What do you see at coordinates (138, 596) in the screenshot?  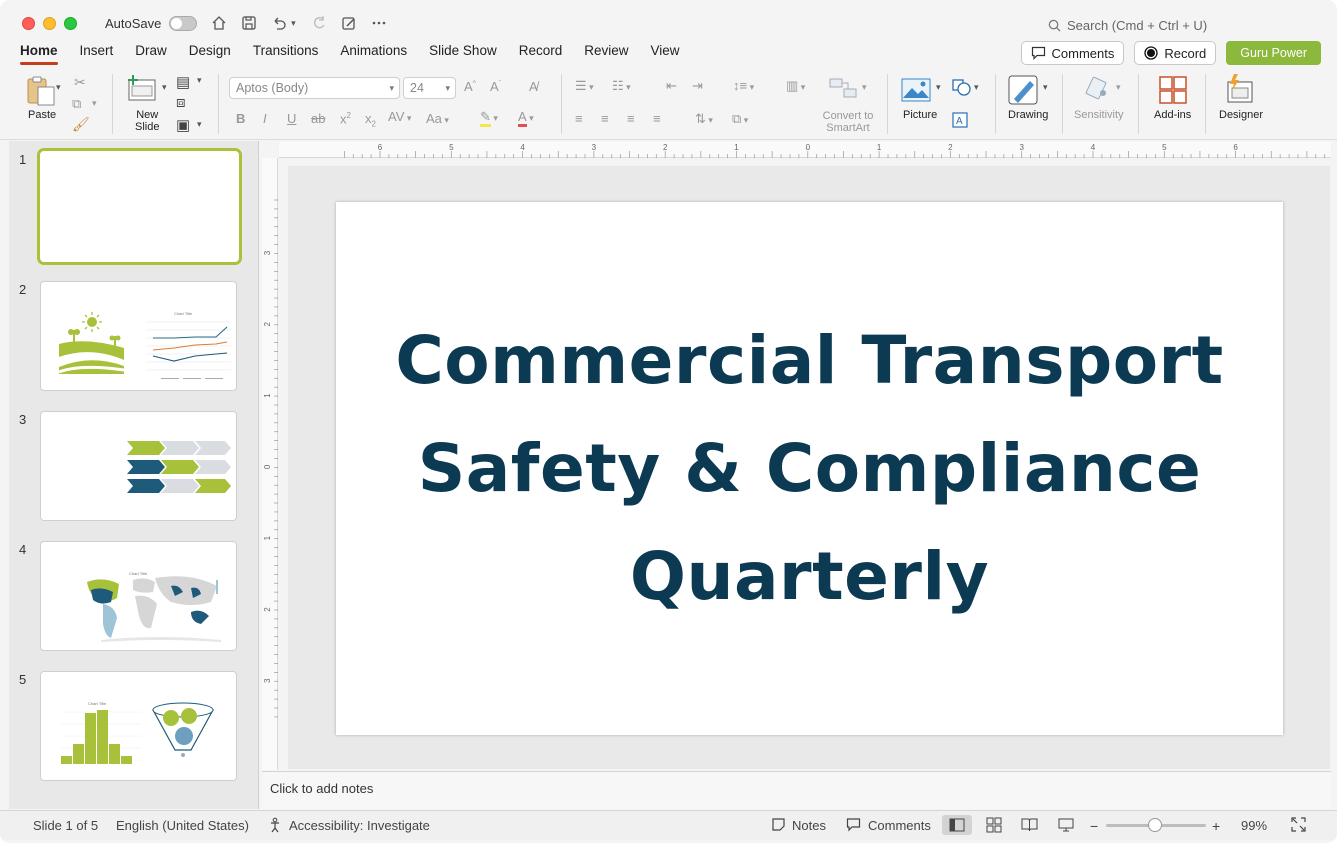 I see `slide-thumbnail-4: Chart Title` at bounding box center [138, 596].